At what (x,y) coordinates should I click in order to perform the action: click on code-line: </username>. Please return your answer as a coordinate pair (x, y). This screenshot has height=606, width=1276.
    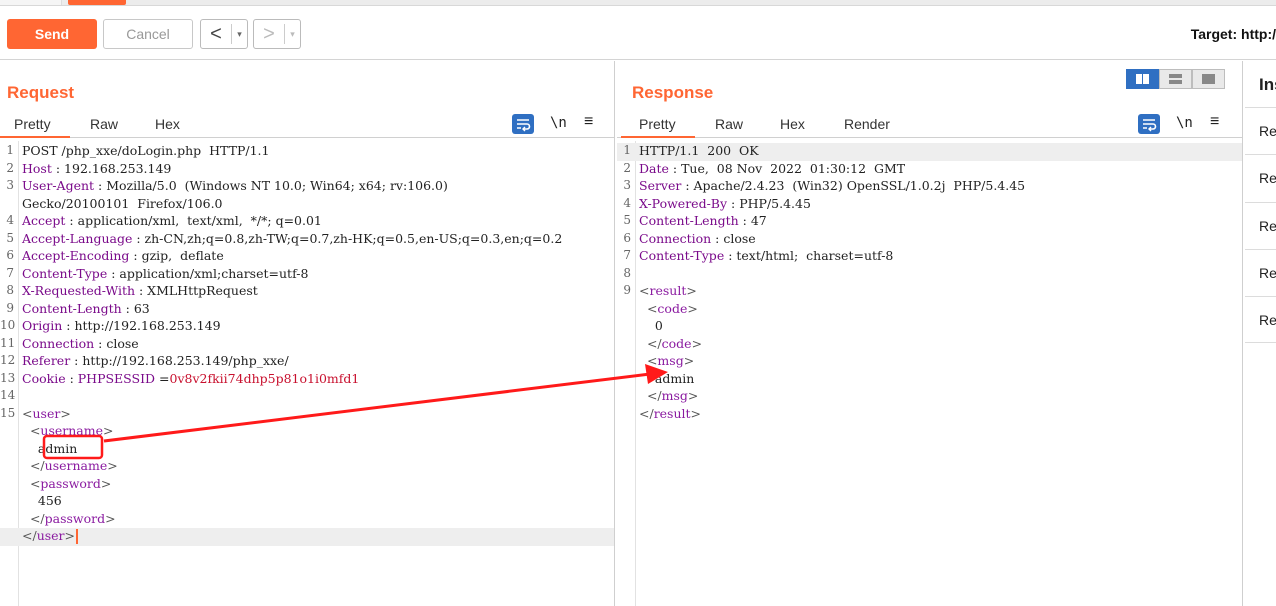
    Looking at the image, I should click on (307, 467).